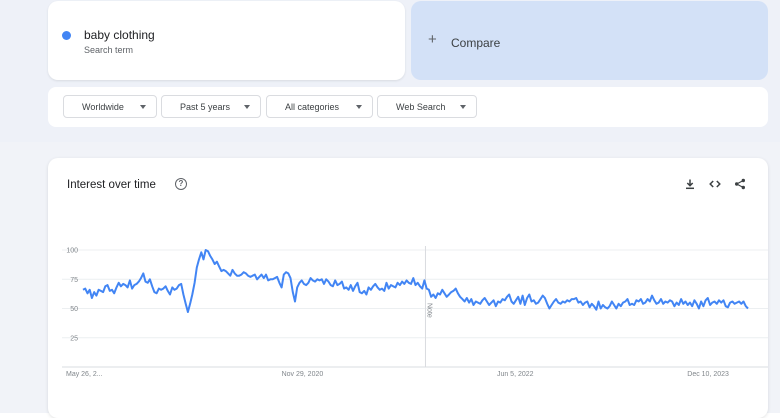  Describe the element at coordinates (103, 106) in the screenshot. I see `filter-region-label: Worldwide` at that location.